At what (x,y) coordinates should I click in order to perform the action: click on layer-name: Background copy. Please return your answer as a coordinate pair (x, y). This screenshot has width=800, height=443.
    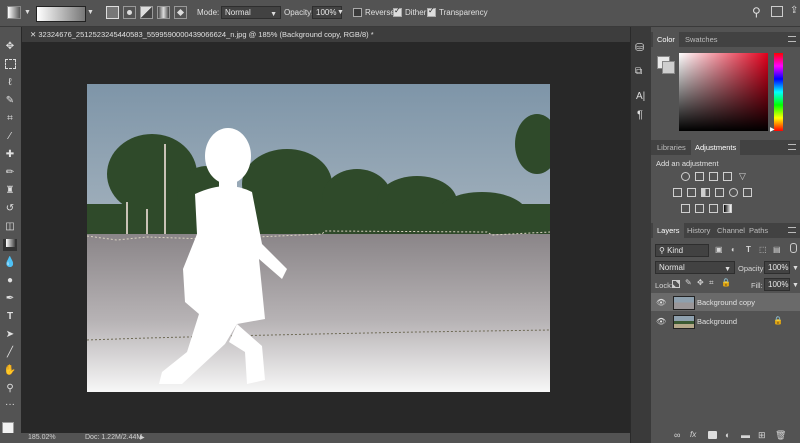
    Looking at the image, I should click on (726, 302).